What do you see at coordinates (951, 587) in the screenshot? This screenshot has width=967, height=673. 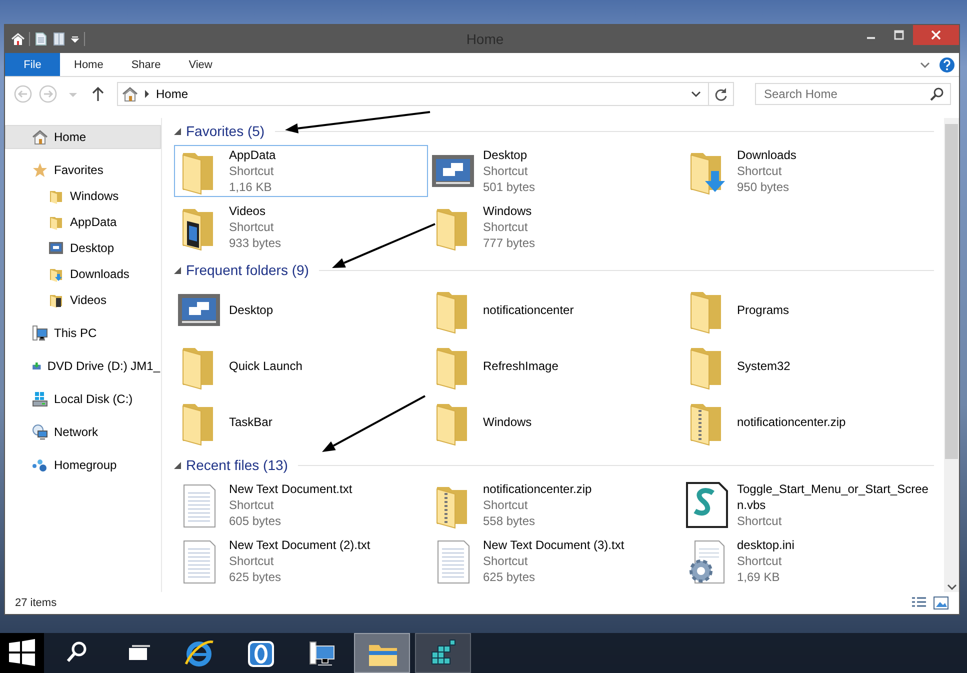 I see `scroll-down-icon` at bounding box center [951, 587].